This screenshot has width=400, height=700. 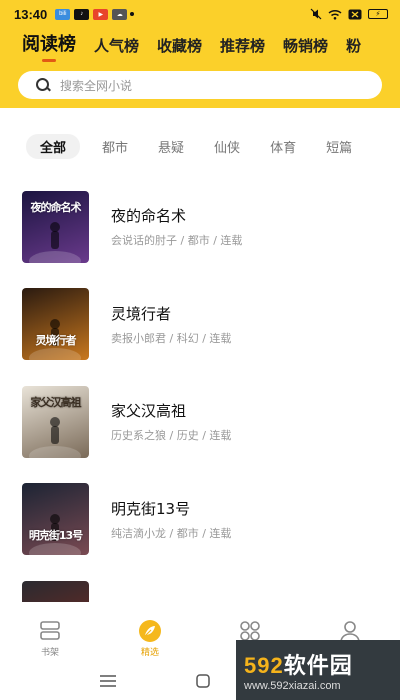 What do you see at coordinates (82, 14) in the screenshot?
I see `tiktok-app-icon: ♪` at bounding box center [82, 14].